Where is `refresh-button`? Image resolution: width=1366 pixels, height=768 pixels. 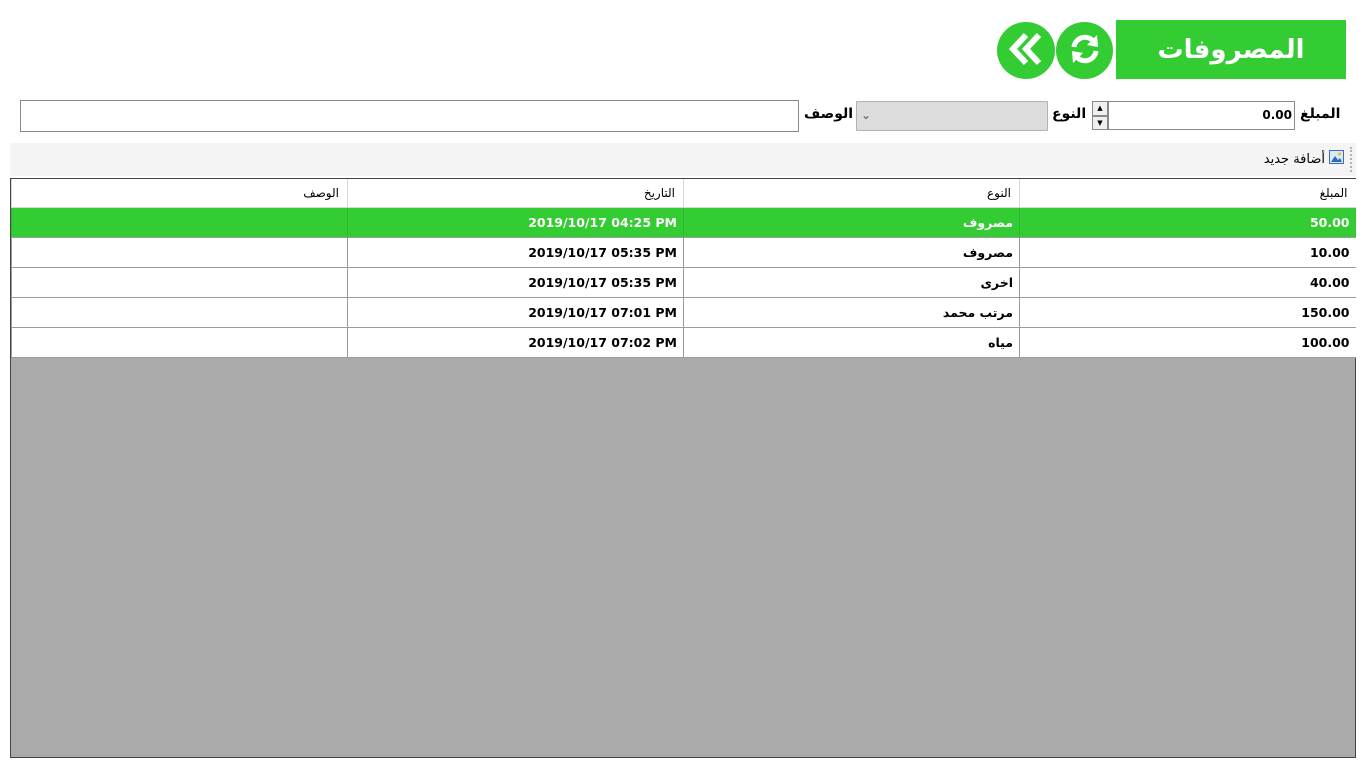 refresh-button is located at coordinates (1084, 50).